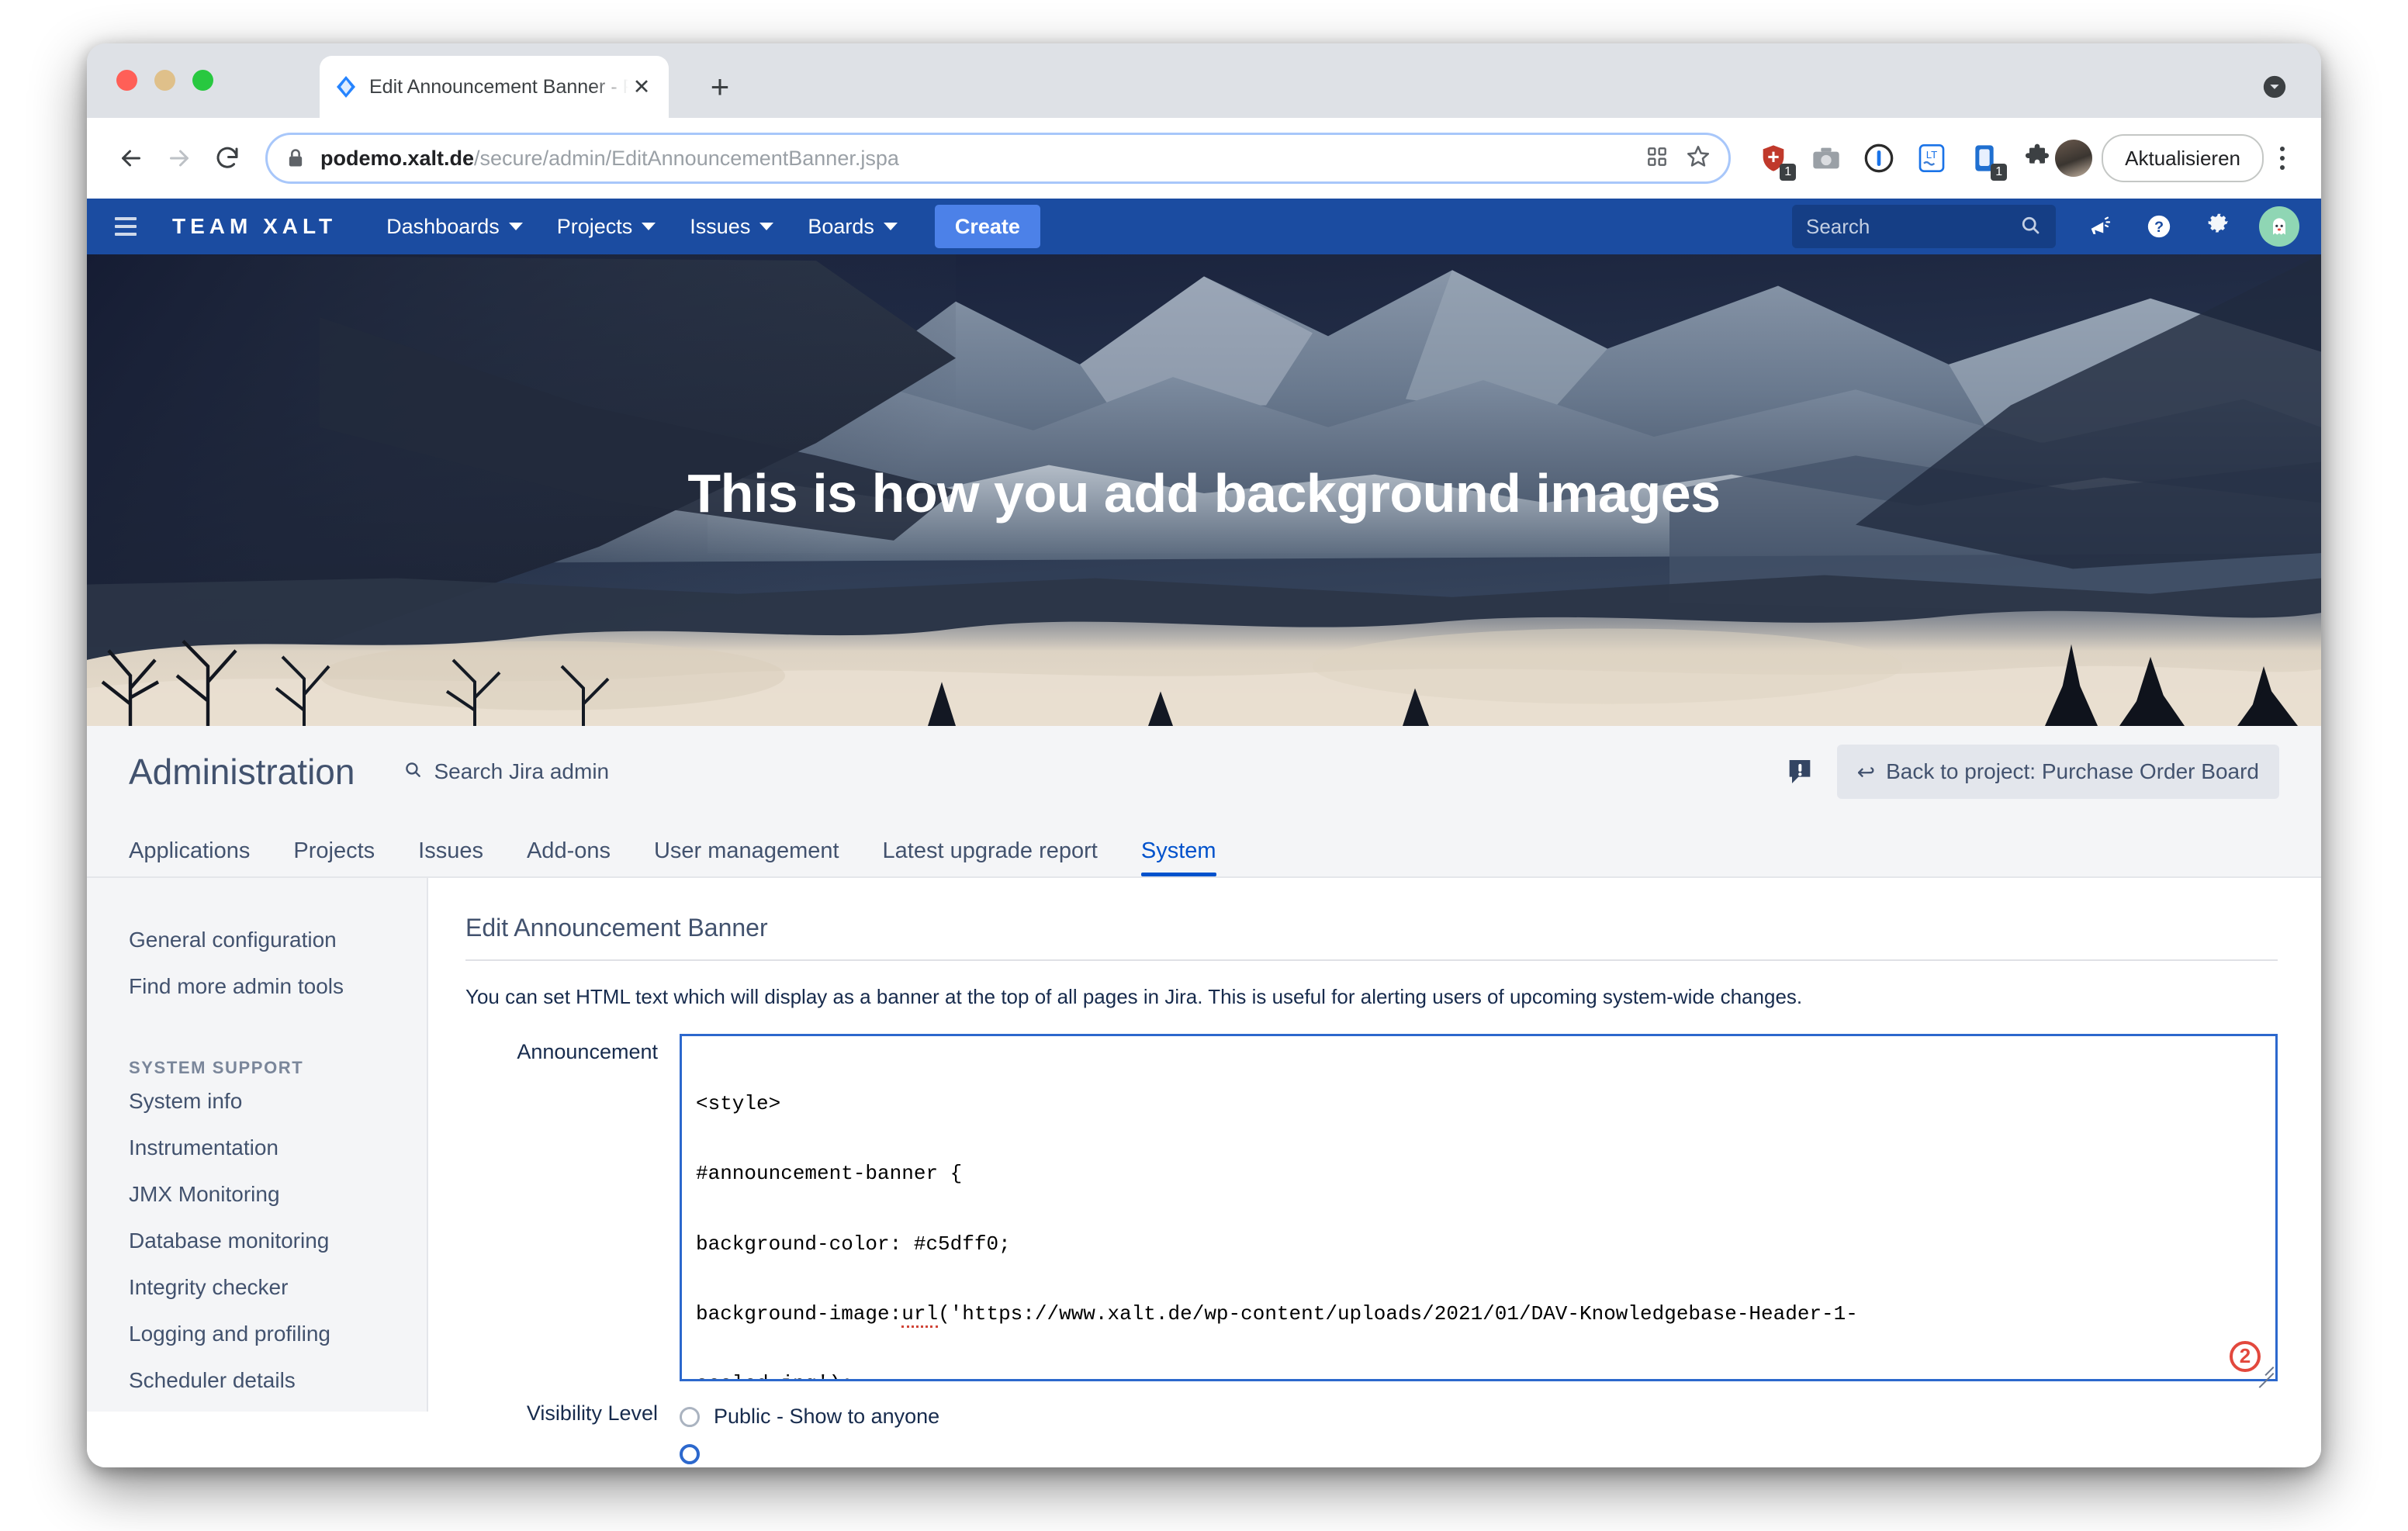  What do you see at coordinates (334, 857) in the screenshot?
I see `tab-projects: Projects` at bounding box center [334, 857].